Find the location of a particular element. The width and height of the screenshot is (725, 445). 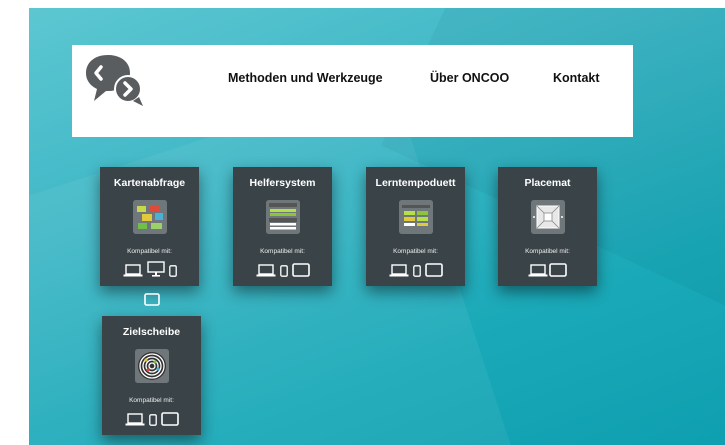

tool-card-kartenabfrage: Kartenabfrage Kompatibel mit: is located at coordinates (149, 226).